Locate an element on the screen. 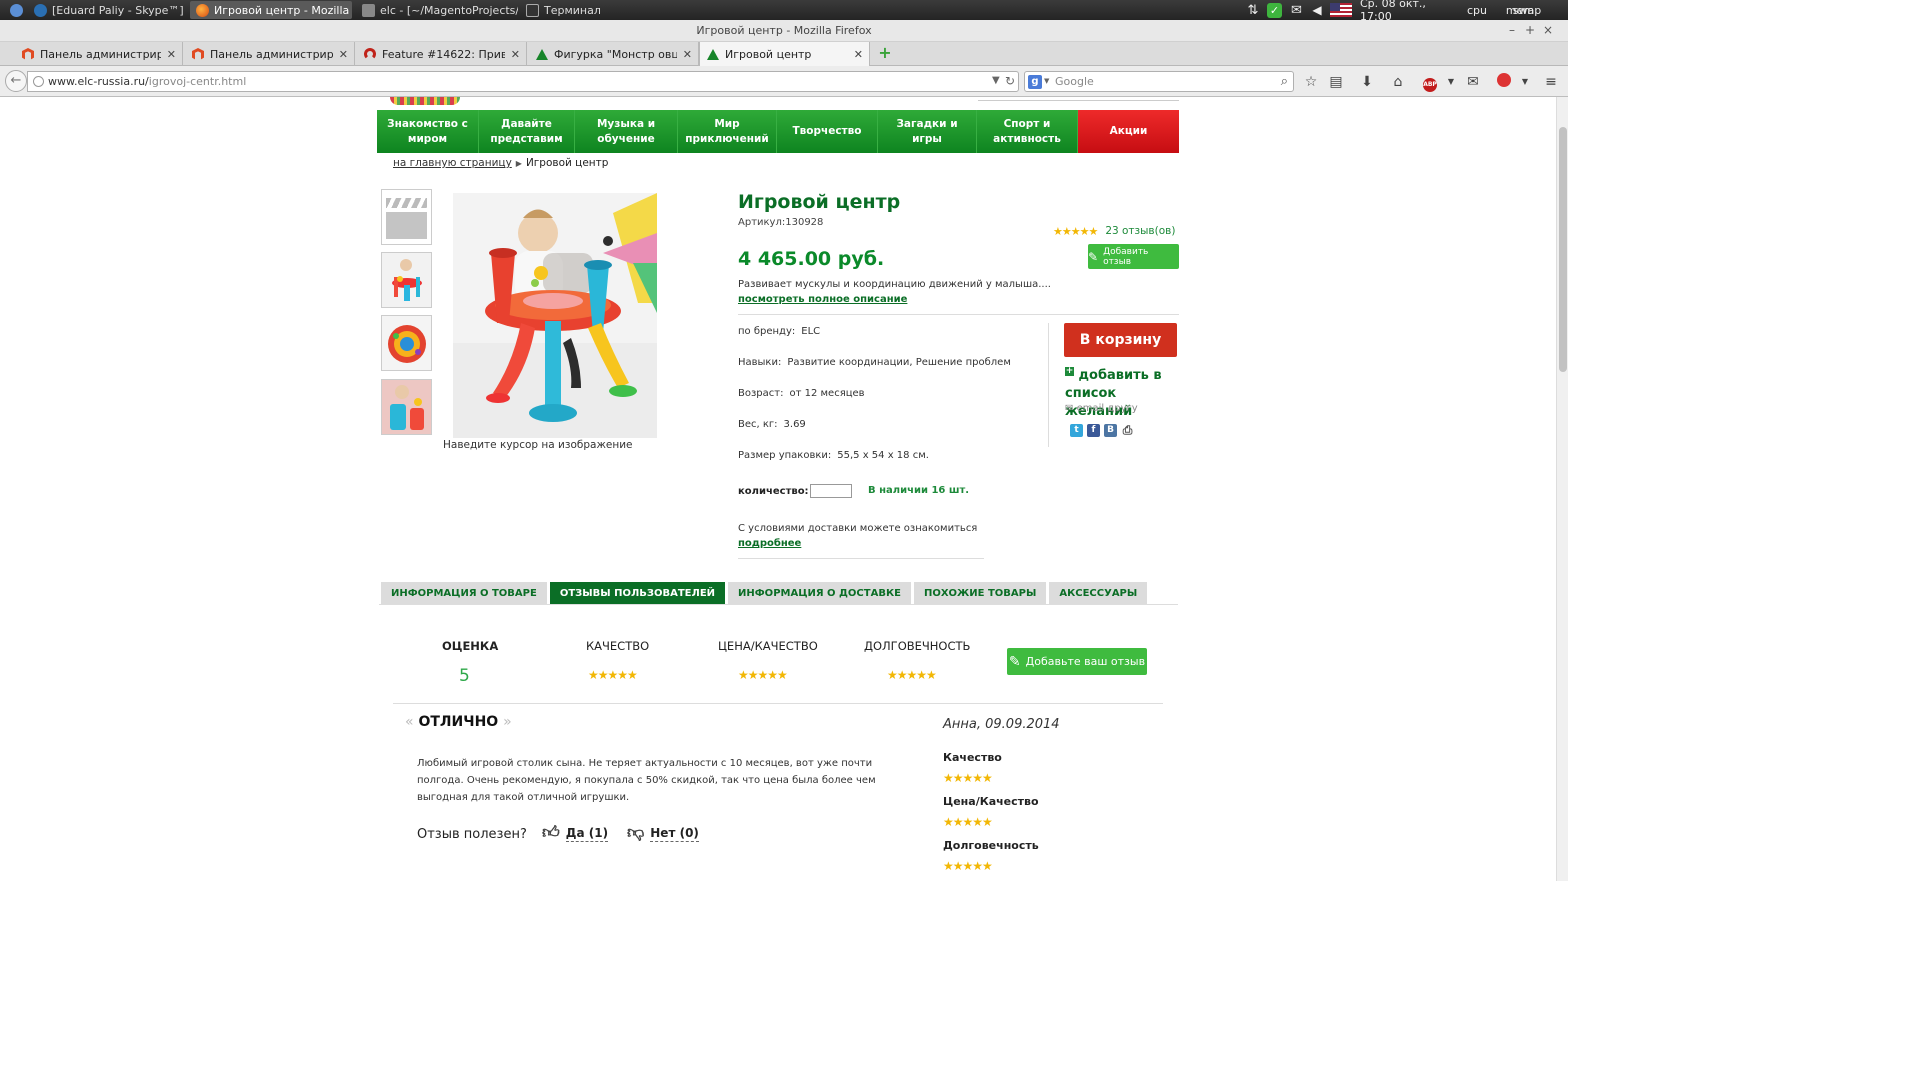  elc-icon is located at coordinates (542, 54).